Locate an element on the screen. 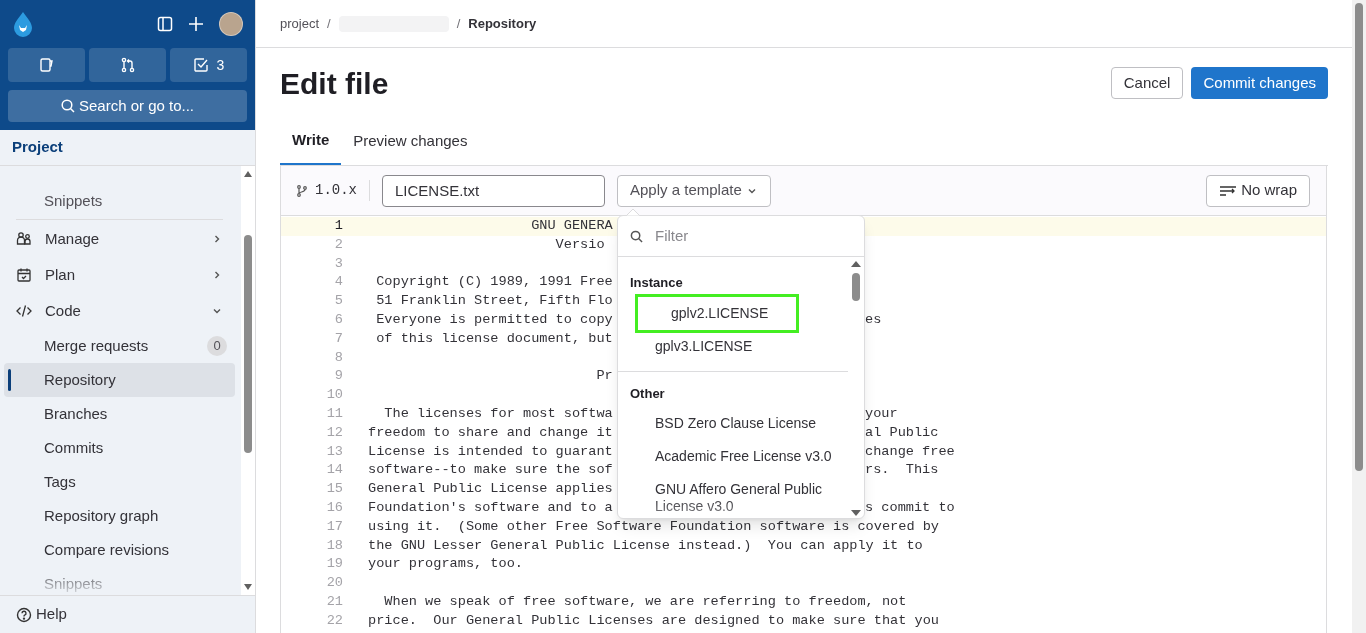 The height and width of the screenshot is (633, 1366). commit-button: Commit changes is located at coordinates (1259, 83).